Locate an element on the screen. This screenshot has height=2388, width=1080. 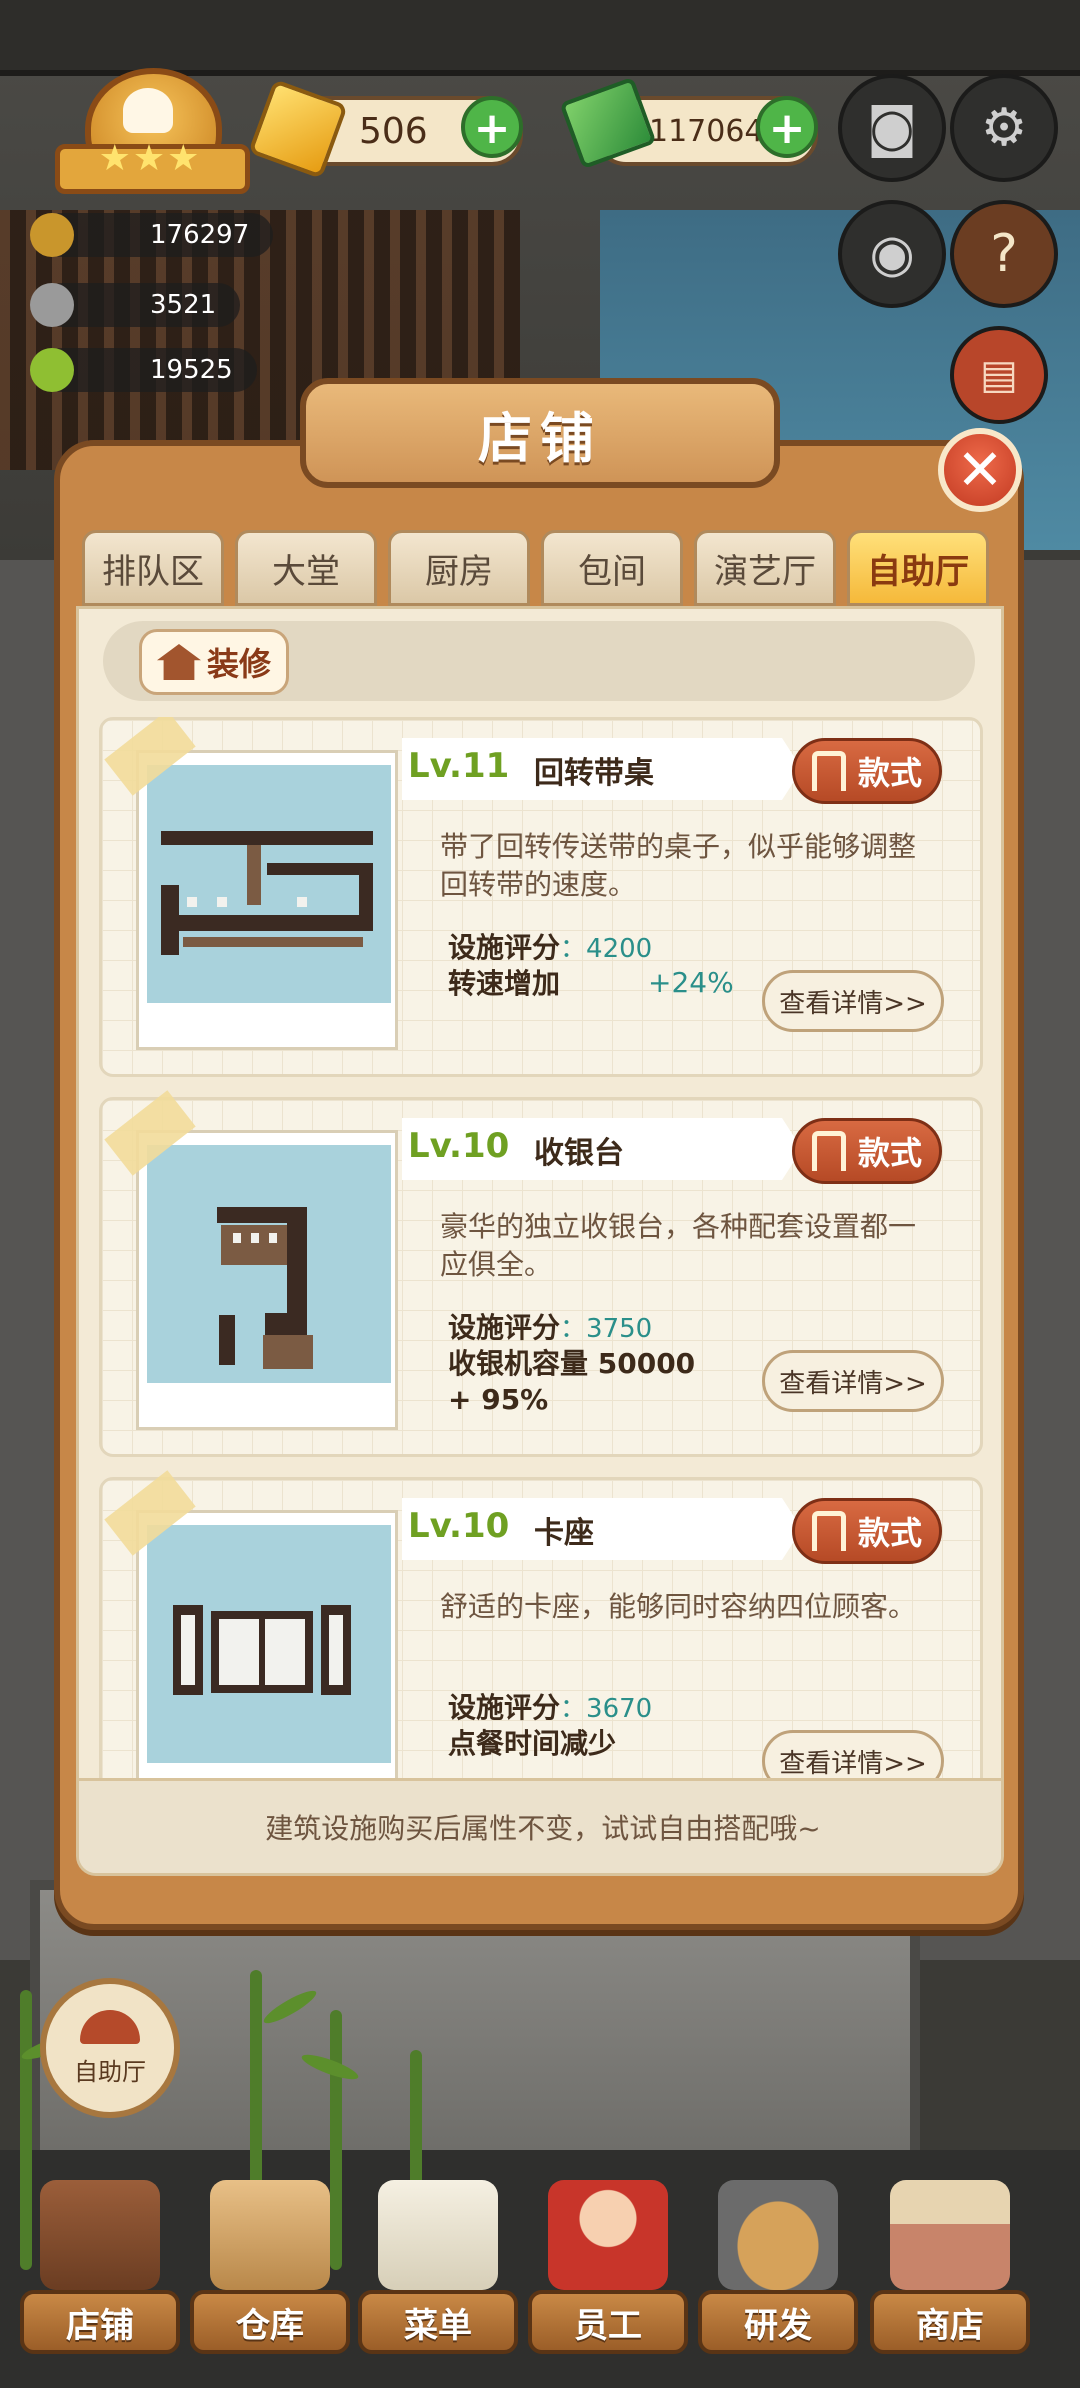
score-value: 3750 is located at coordinates (619, 1329).